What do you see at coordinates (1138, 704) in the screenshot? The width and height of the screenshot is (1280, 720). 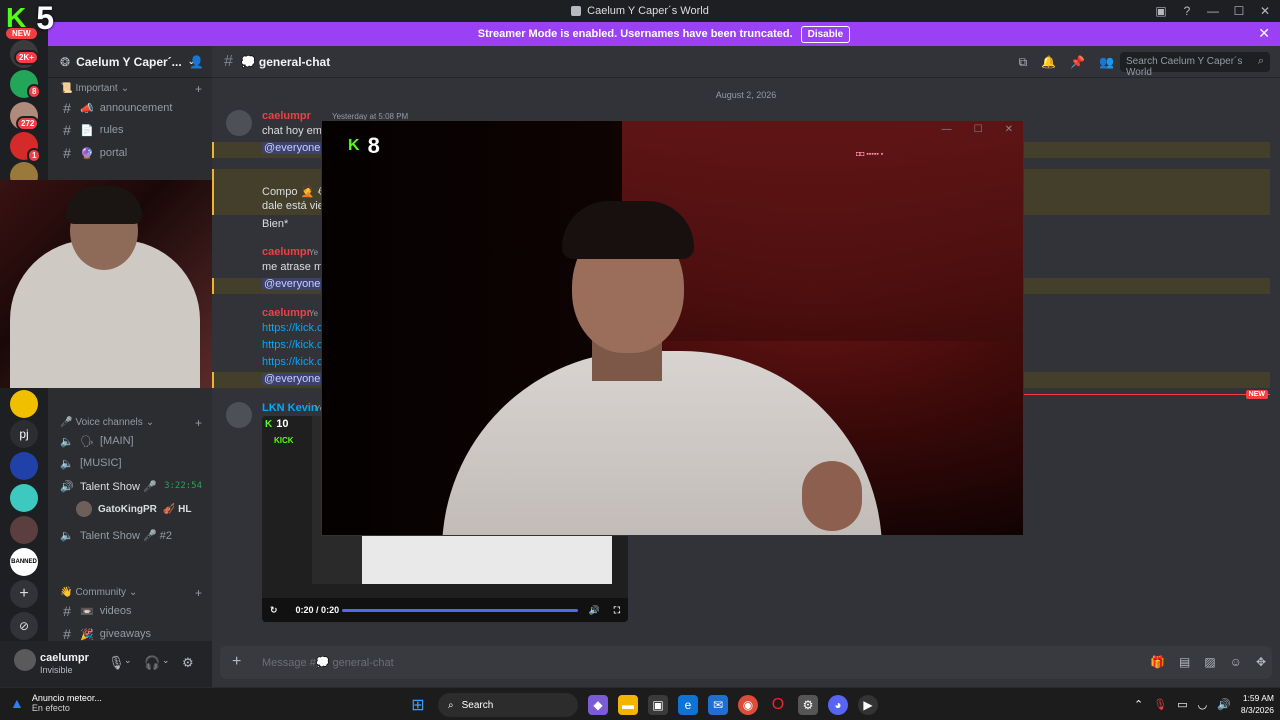 I see `chevron-up-icon: ⌃` at bounding box center [1138, 704].